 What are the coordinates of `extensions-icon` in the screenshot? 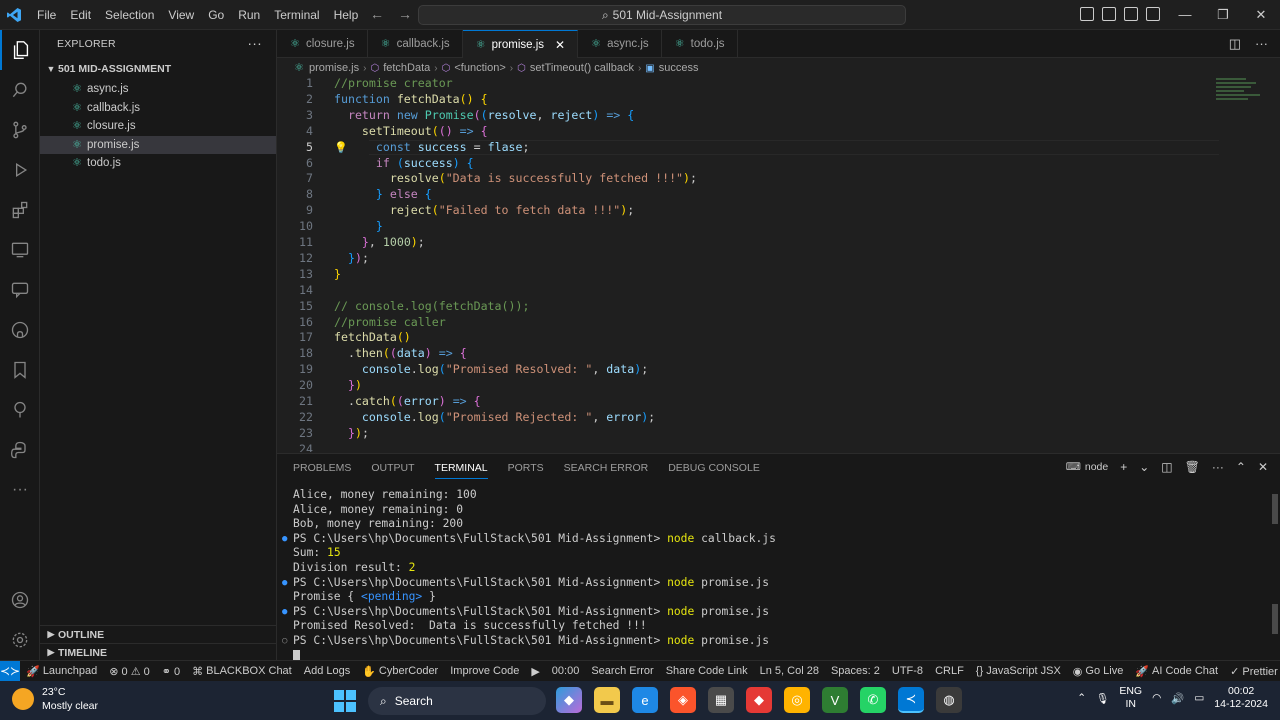 It's located at (20, 210).